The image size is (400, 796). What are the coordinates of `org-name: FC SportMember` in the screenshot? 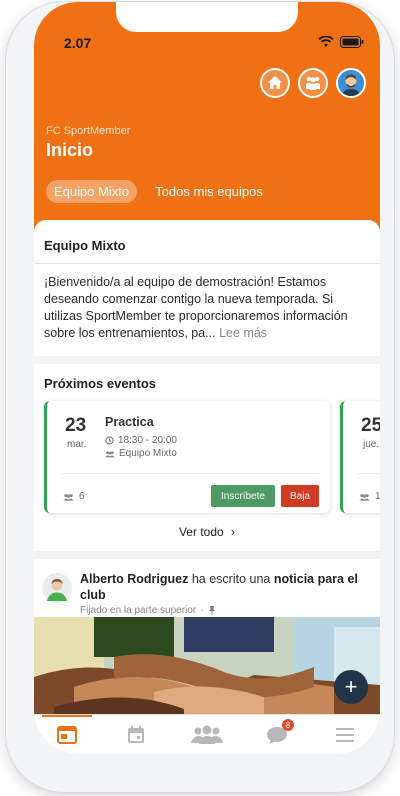 It's located at (88, 131).